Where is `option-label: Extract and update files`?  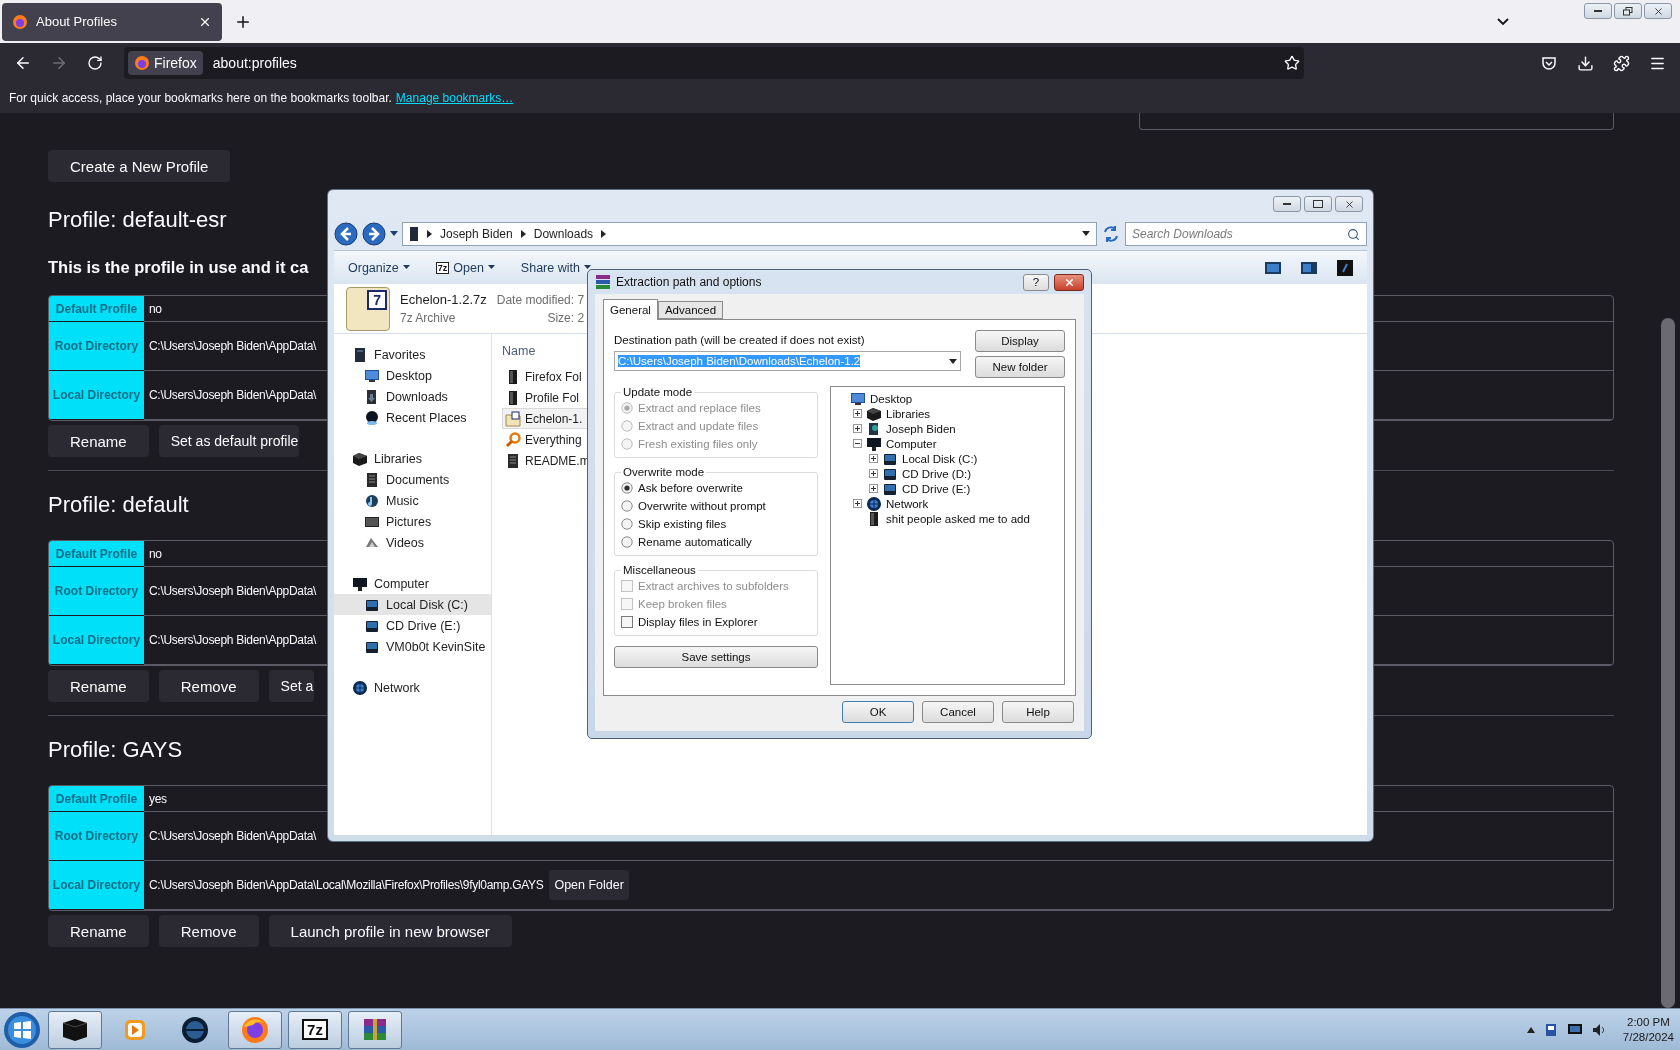 option-label: Extract and update files is located at coordinates (698, 425).